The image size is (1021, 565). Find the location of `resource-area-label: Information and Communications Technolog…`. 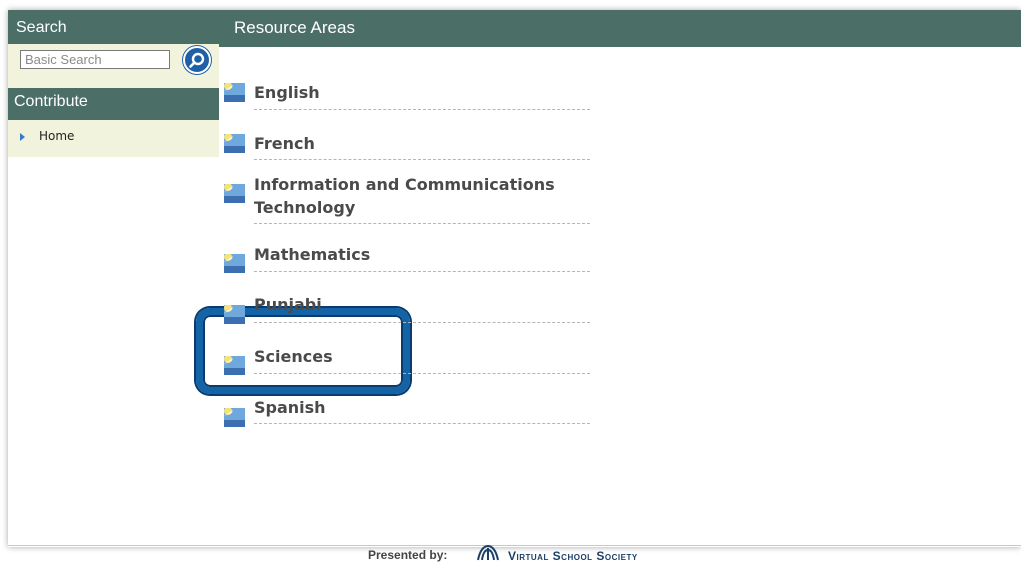

resource-area-label: Information and Communications Technolog… is located at coordinates (404, 196).